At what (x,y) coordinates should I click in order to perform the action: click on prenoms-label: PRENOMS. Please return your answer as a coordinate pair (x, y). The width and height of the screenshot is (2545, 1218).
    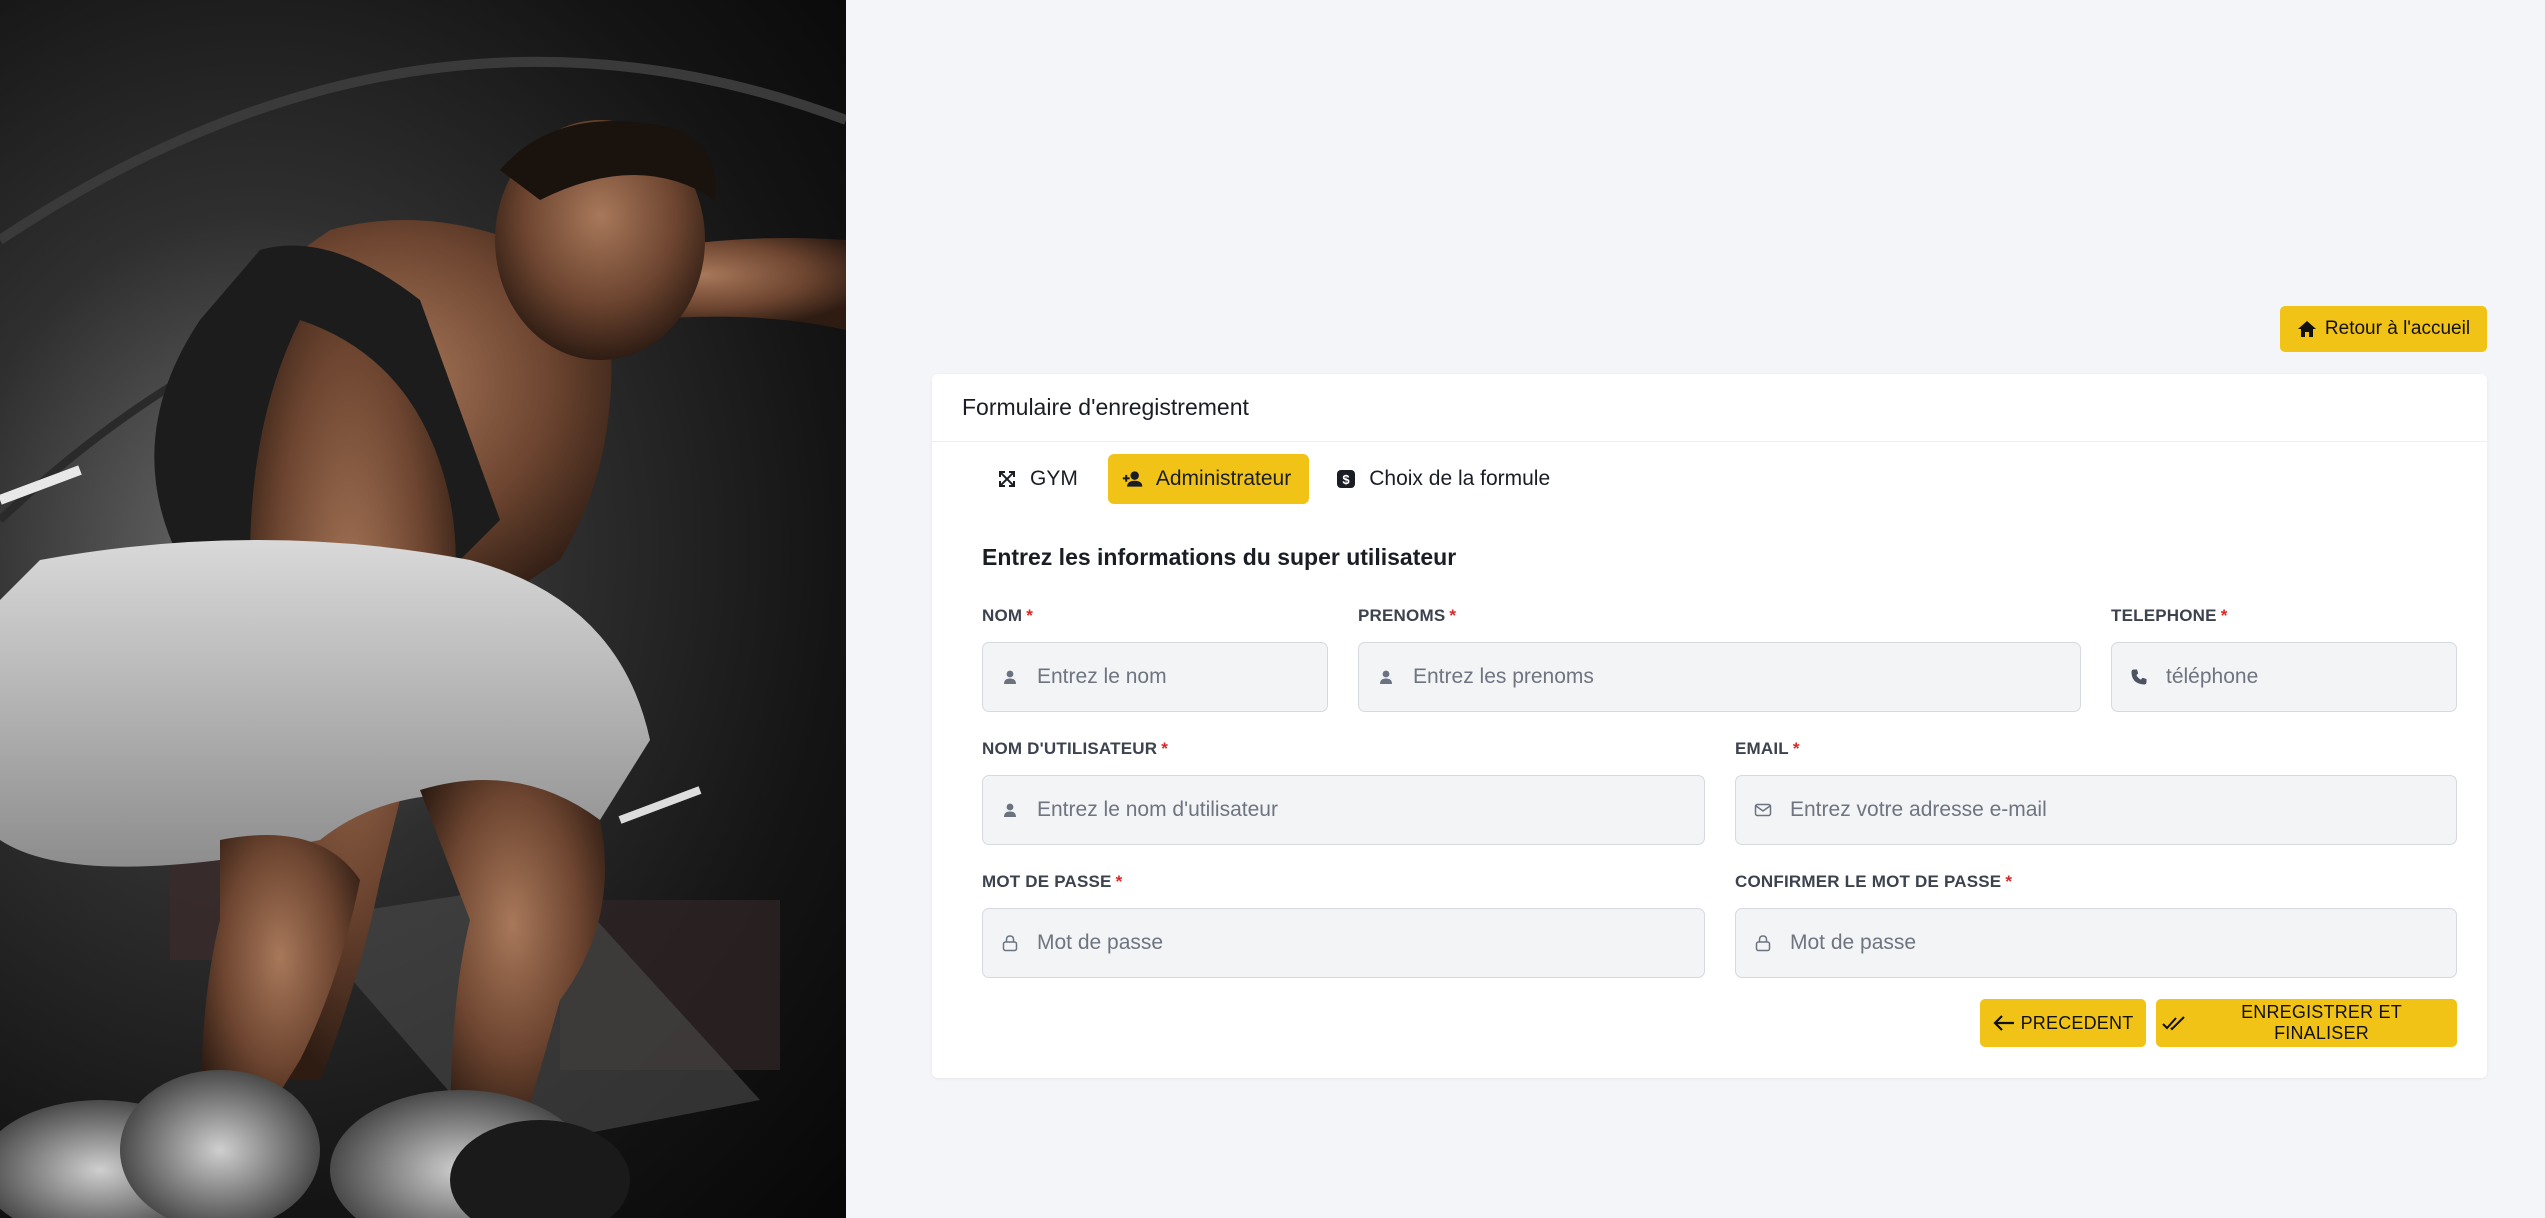
    Looking at the image, I should click on (1402, 615).